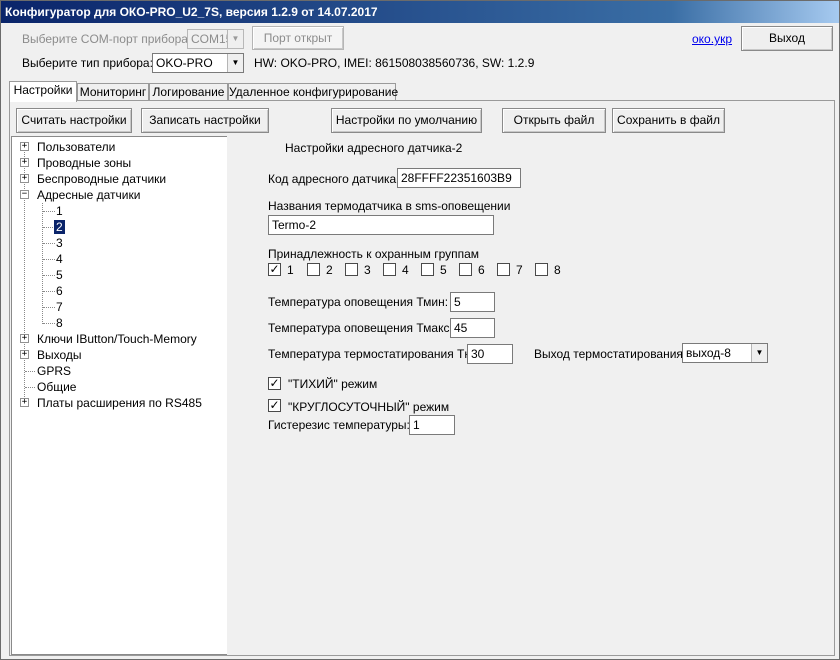 This screenshot has height=660, width=840. I want to click on tree-item-label: 4, so click(59, 259).